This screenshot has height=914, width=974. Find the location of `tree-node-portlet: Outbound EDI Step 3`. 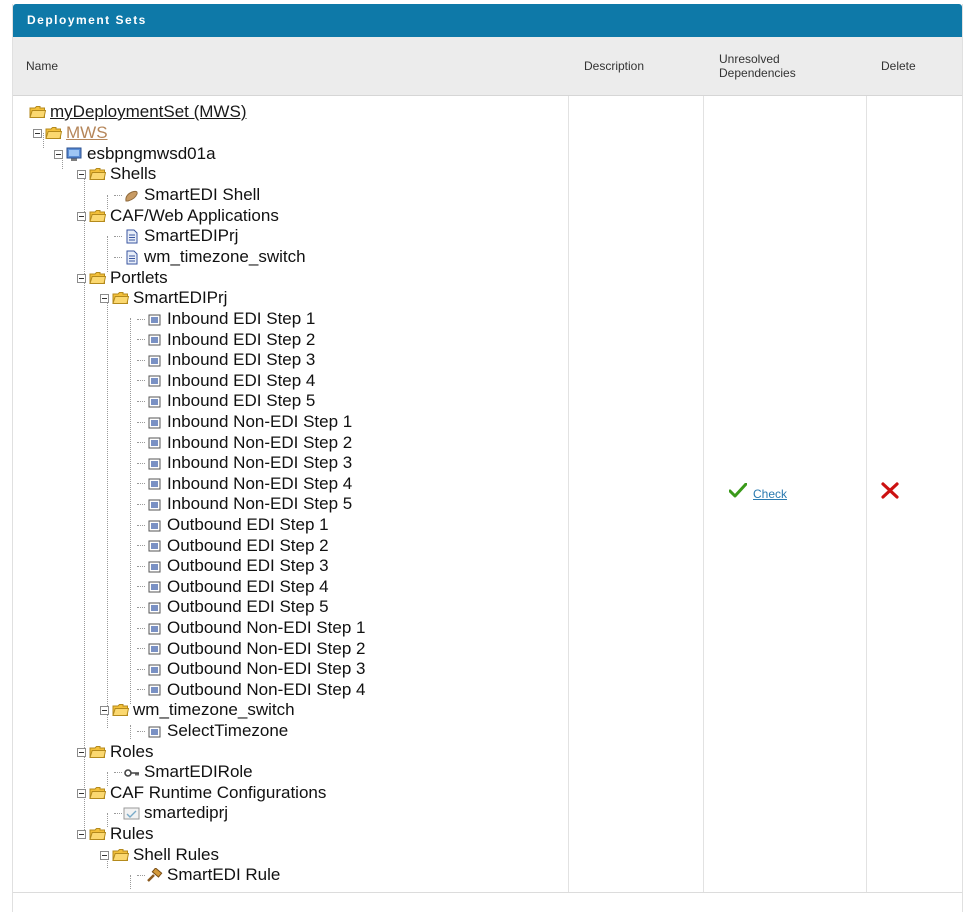

tree-node-portlet: Outbound EDI Step 3 is located at coordinates (233, 566).